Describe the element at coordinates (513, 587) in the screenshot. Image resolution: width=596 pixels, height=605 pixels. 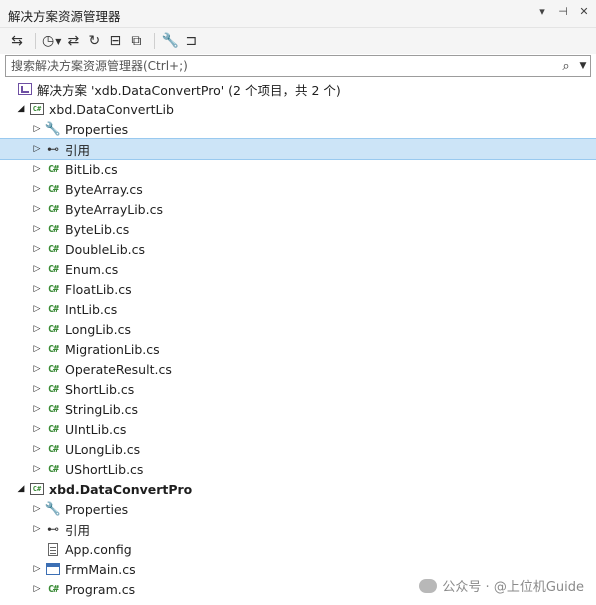
I see `watermark-text: 公众号 · @上位机Guide` at that location.